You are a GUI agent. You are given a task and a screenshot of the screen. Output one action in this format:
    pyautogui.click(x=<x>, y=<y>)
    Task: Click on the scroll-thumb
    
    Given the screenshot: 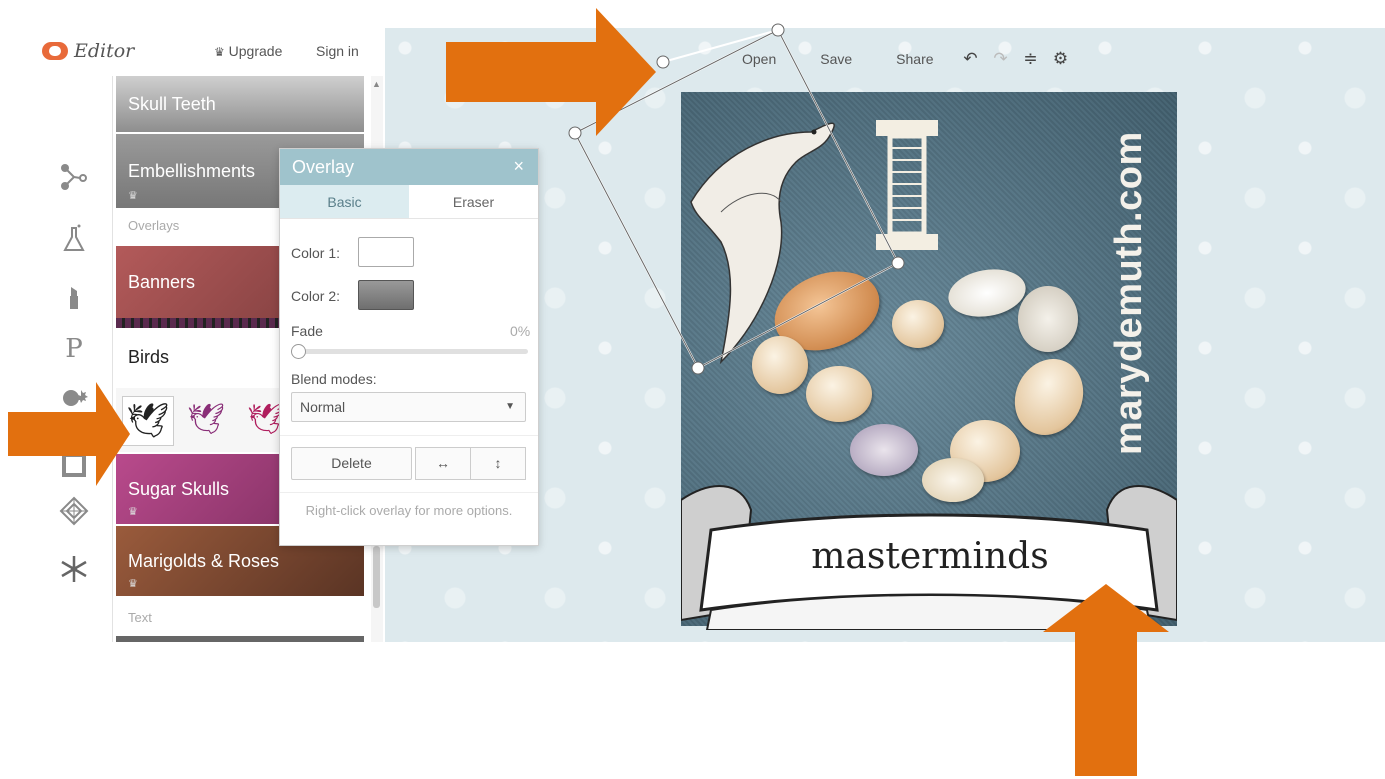 What is the action you would take?
    pyautogui.click(x=376, y=577)
    